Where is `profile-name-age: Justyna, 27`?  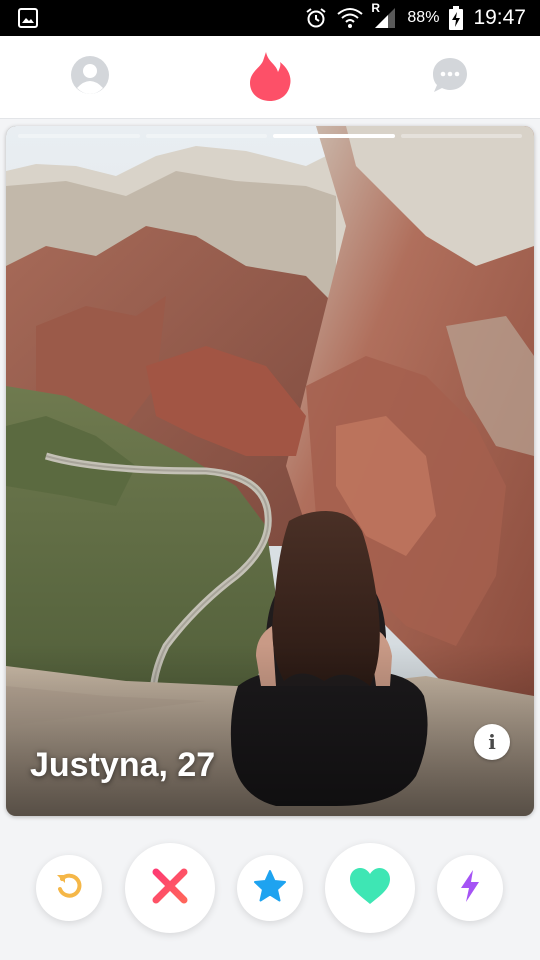
profile-name-age: Justyna, 27 is located at coordinates (123, 765).